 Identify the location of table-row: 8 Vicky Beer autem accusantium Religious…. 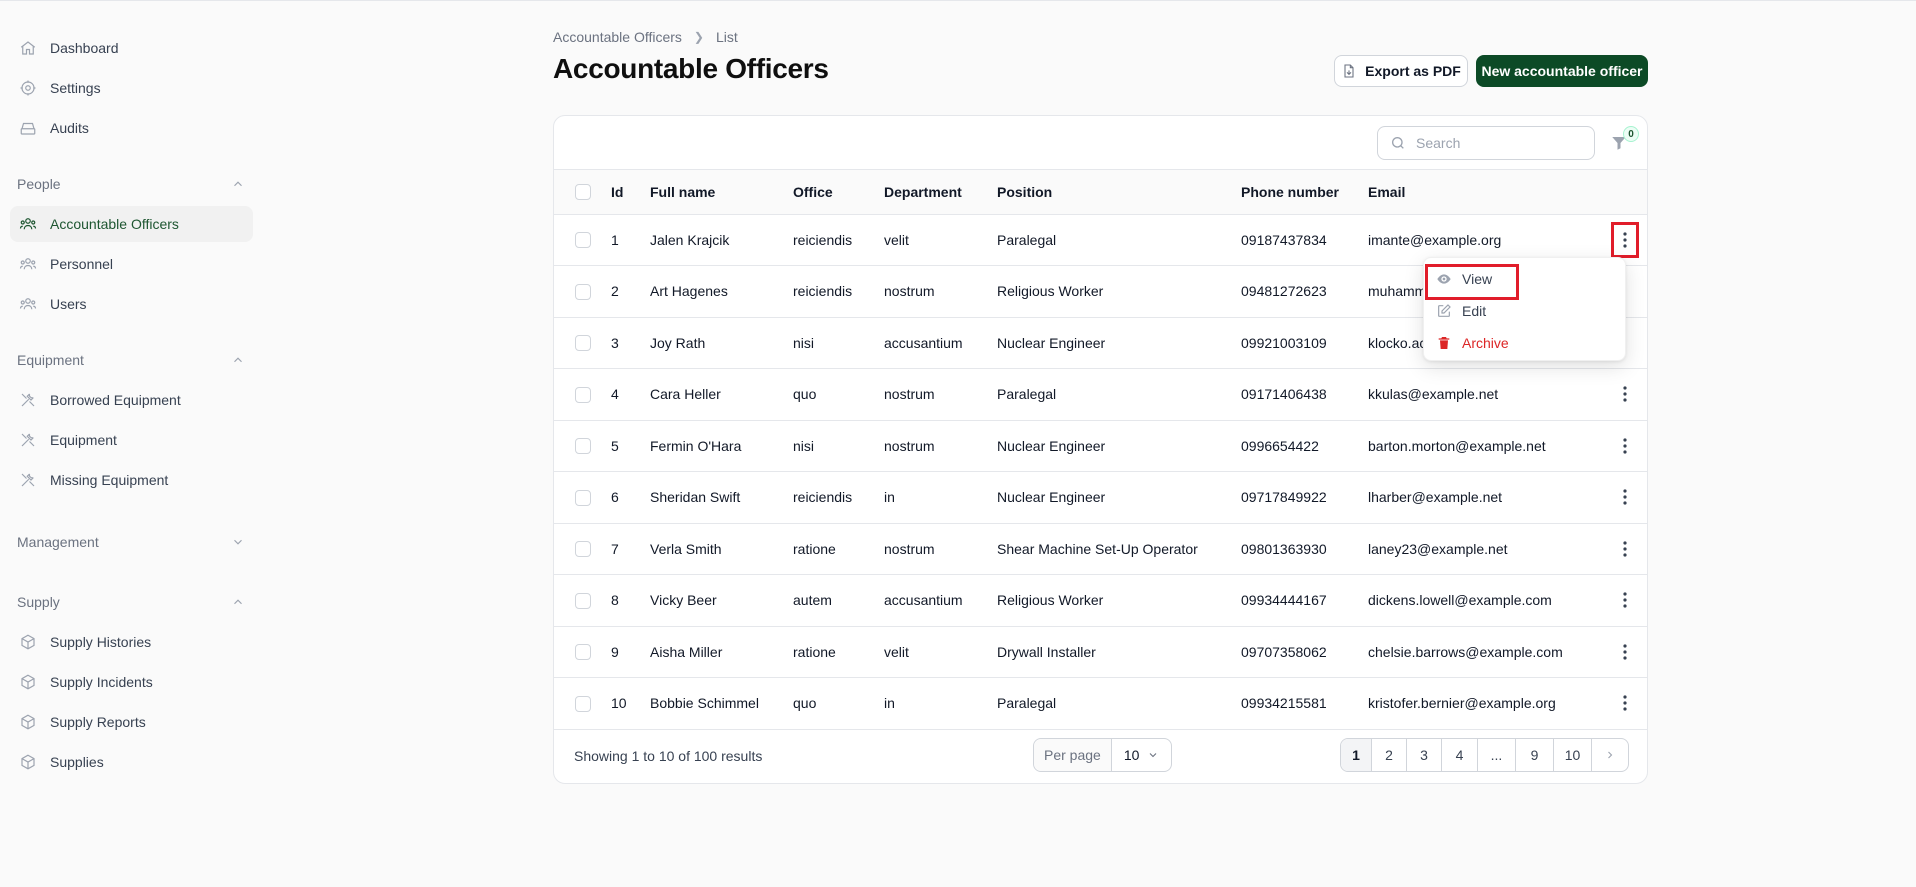
(1100, 600).